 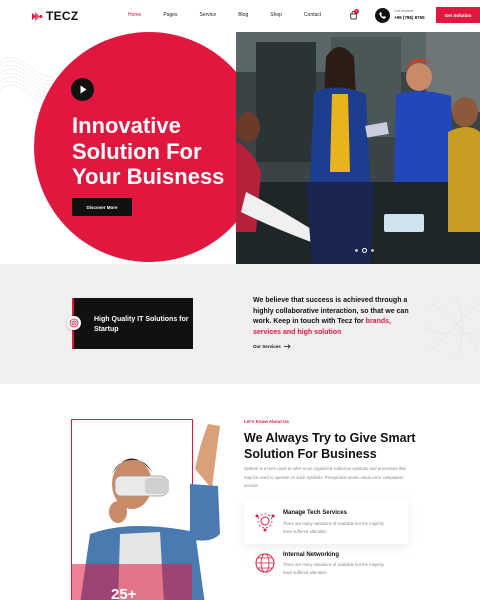 What do you see at coordinates (265, 563) in the screenshot?
I see `globe-icon` at bounding box center [265, 563].